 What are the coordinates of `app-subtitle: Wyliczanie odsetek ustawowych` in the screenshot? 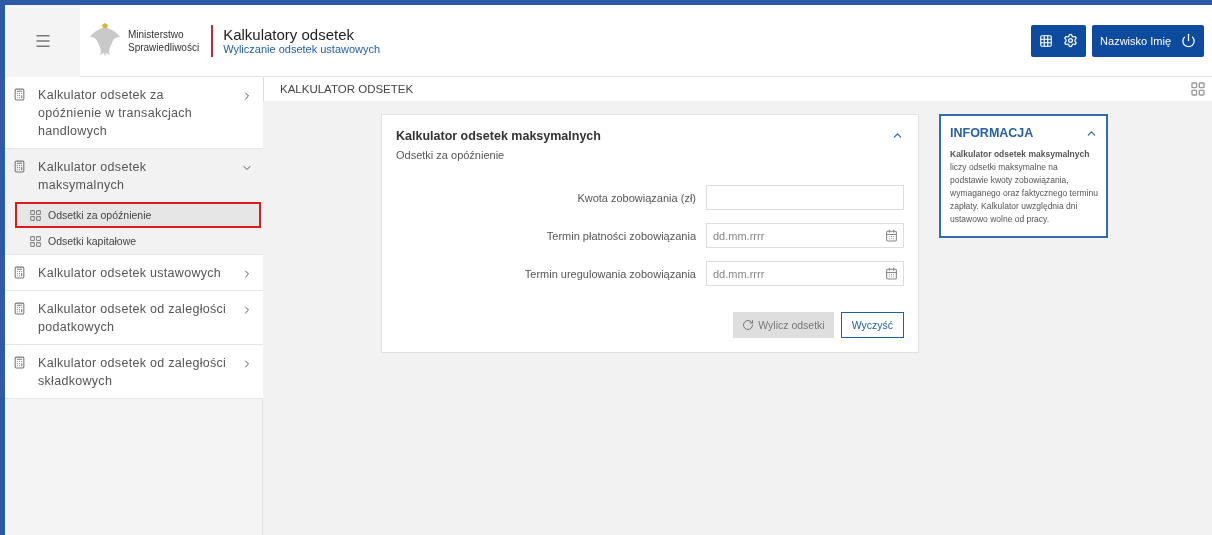 It's located at (302, 49).